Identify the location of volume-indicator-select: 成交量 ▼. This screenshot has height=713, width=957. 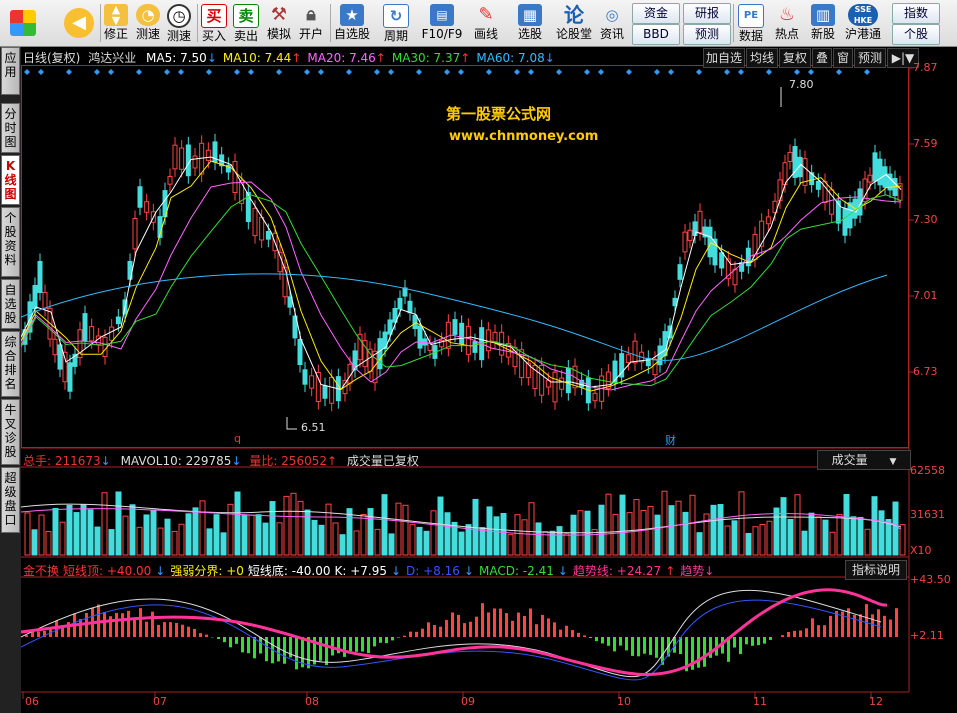
(864, 460).